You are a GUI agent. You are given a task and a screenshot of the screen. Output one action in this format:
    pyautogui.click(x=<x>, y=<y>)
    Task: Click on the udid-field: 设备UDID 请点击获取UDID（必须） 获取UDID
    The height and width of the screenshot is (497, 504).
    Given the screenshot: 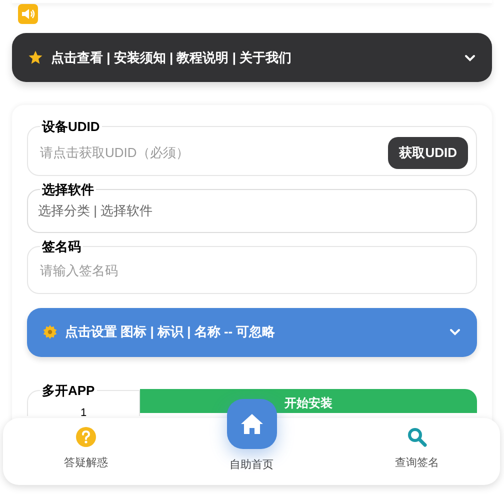 What is the action you would take?
    pyautogui.click(x=252, y=146)
    